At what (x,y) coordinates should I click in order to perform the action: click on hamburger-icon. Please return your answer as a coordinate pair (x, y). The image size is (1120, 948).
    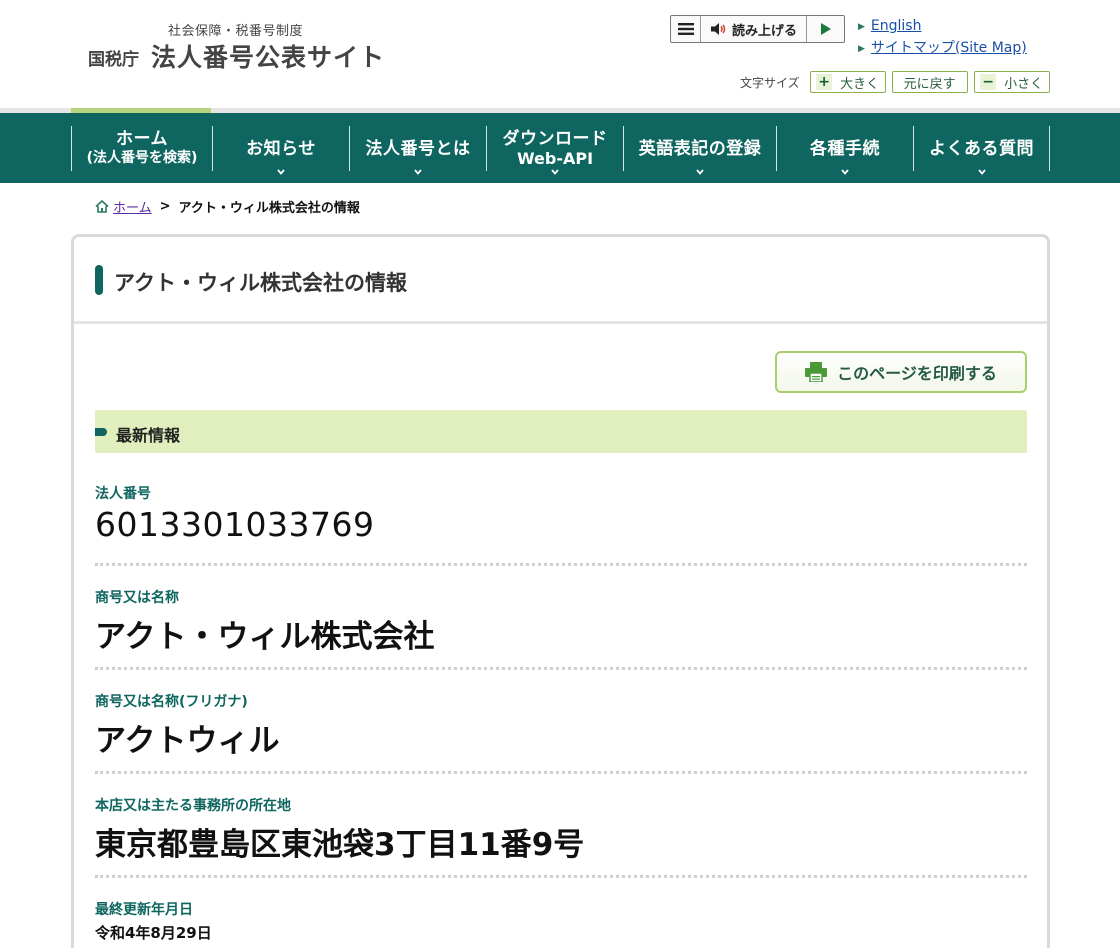
    Looking at the image, I should click on (685, 29).